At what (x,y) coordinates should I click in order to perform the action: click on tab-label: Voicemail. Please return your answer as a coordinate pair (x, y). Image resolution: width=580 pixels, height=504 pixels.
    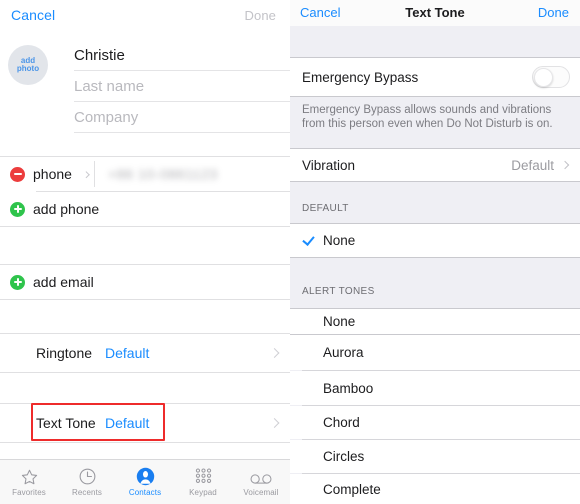
    Looking at the image, I should click on (261, 492).